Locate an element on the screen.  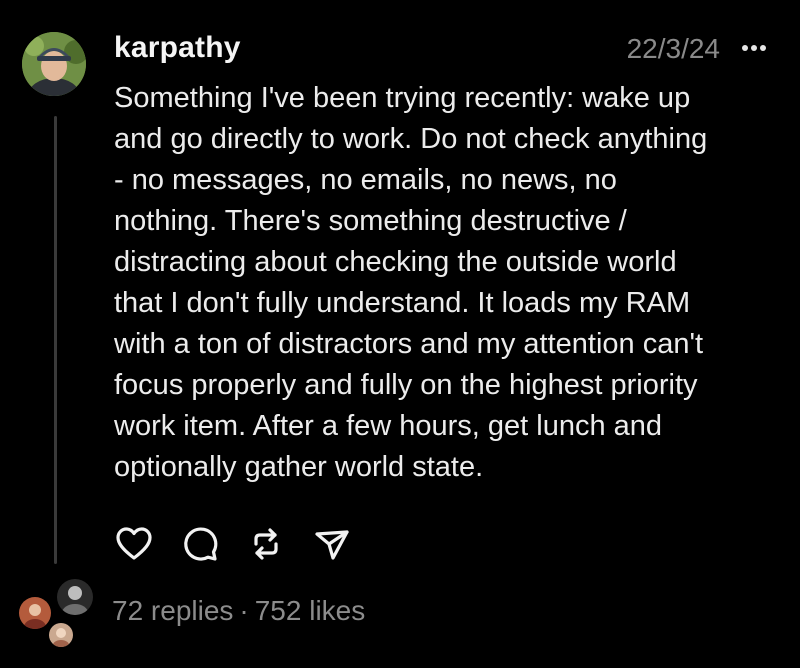
comment-icon is located at coordinates (201, 544).